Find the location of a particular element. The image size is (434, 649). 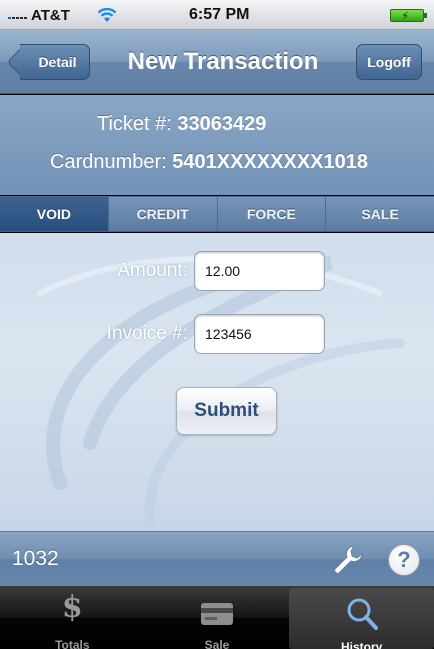

page-title: New Transaction is located at coordinates (223, 61).